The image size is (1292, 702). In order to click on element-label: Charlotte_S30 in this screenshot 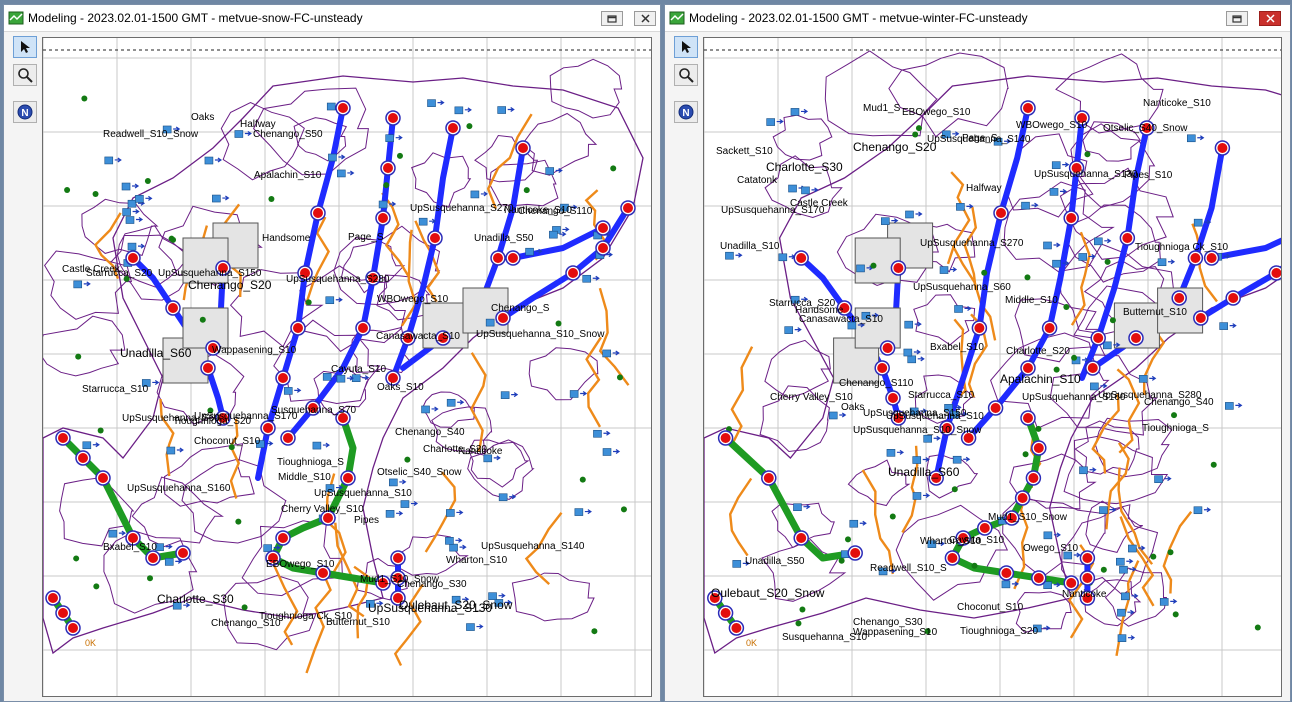, I will do `click(195, 599)`.